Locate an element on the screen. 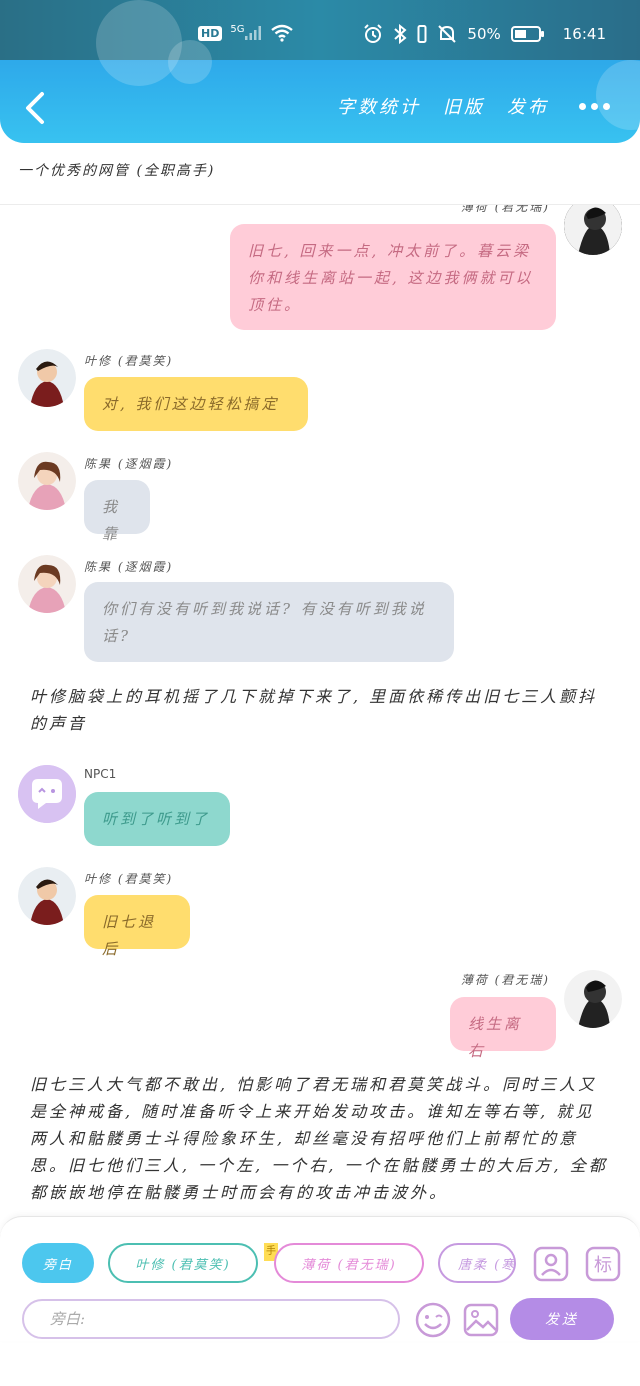 The width and height of the screenshot is (640, 1386). back-button is located at coordinates (37, 108).